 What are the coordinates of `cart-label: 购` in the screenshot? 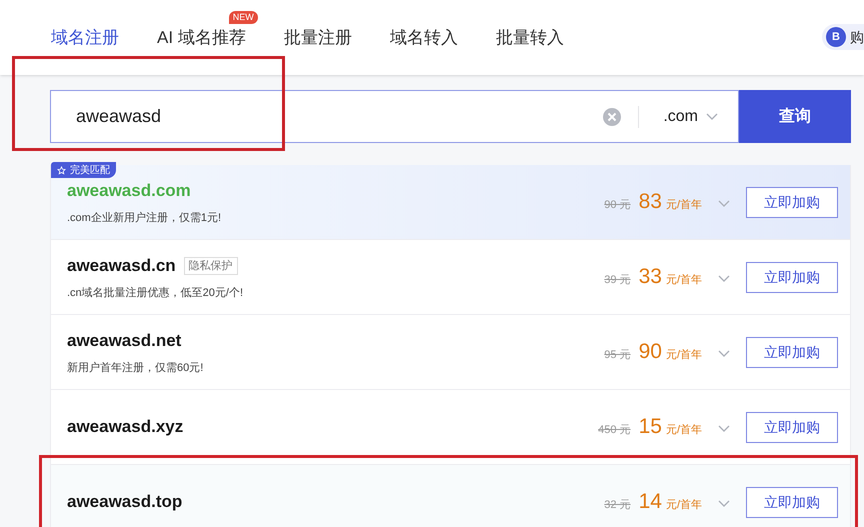 It's located at (857, 37).